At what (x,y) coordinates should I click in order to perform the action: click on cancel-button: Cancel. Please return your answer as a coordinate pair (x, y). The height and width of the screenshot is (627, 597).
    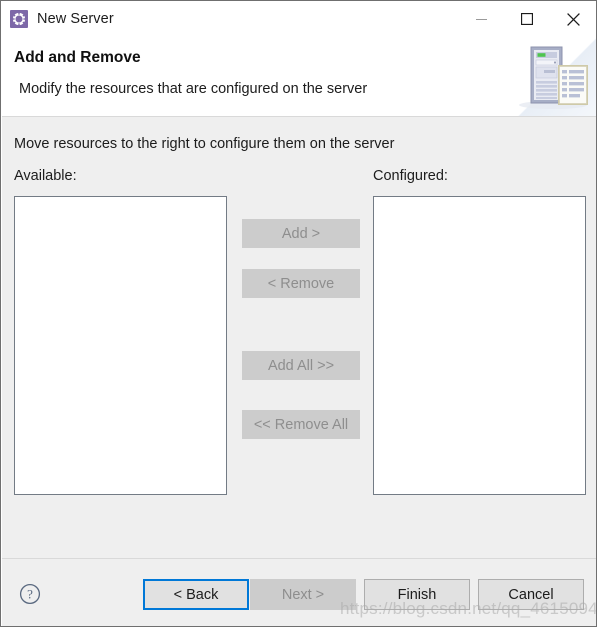
    Looking at the image, I should click on (531, 594).